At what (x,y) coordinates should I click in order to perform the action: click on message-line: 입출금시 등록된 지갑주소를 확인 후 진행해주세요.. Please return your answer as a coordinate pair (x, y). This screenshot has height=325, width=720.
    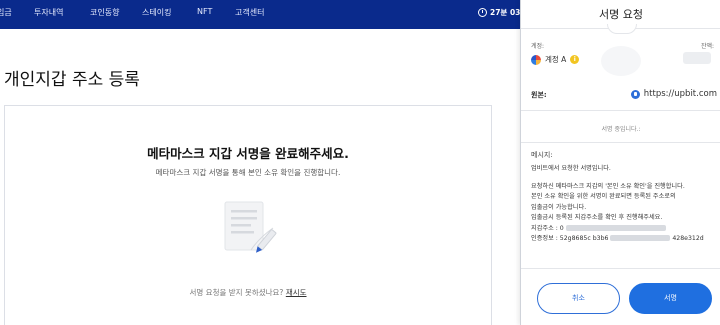
    Looking at the image, I should click on (597, 217).